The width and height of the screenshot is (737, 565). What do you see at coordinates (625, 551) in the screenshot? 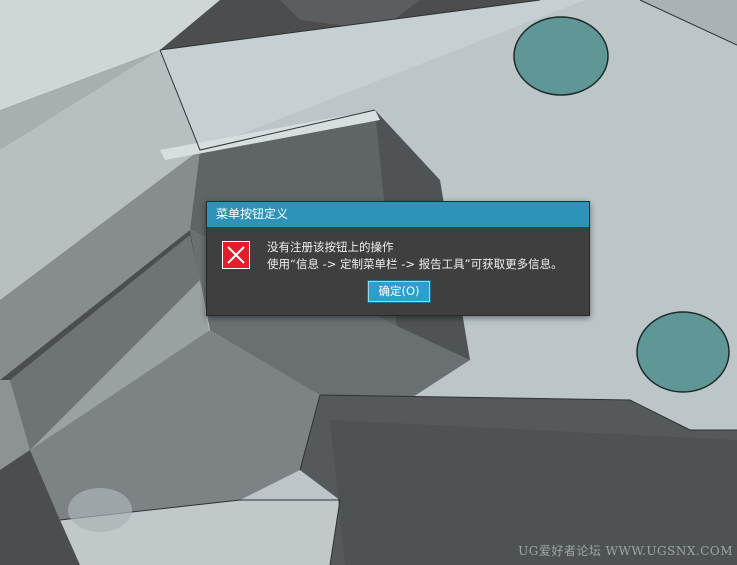
I see `forum-watermark: UG爱好者论坛 WWW.UGSNX.COM` at bounding box center [625, 551].